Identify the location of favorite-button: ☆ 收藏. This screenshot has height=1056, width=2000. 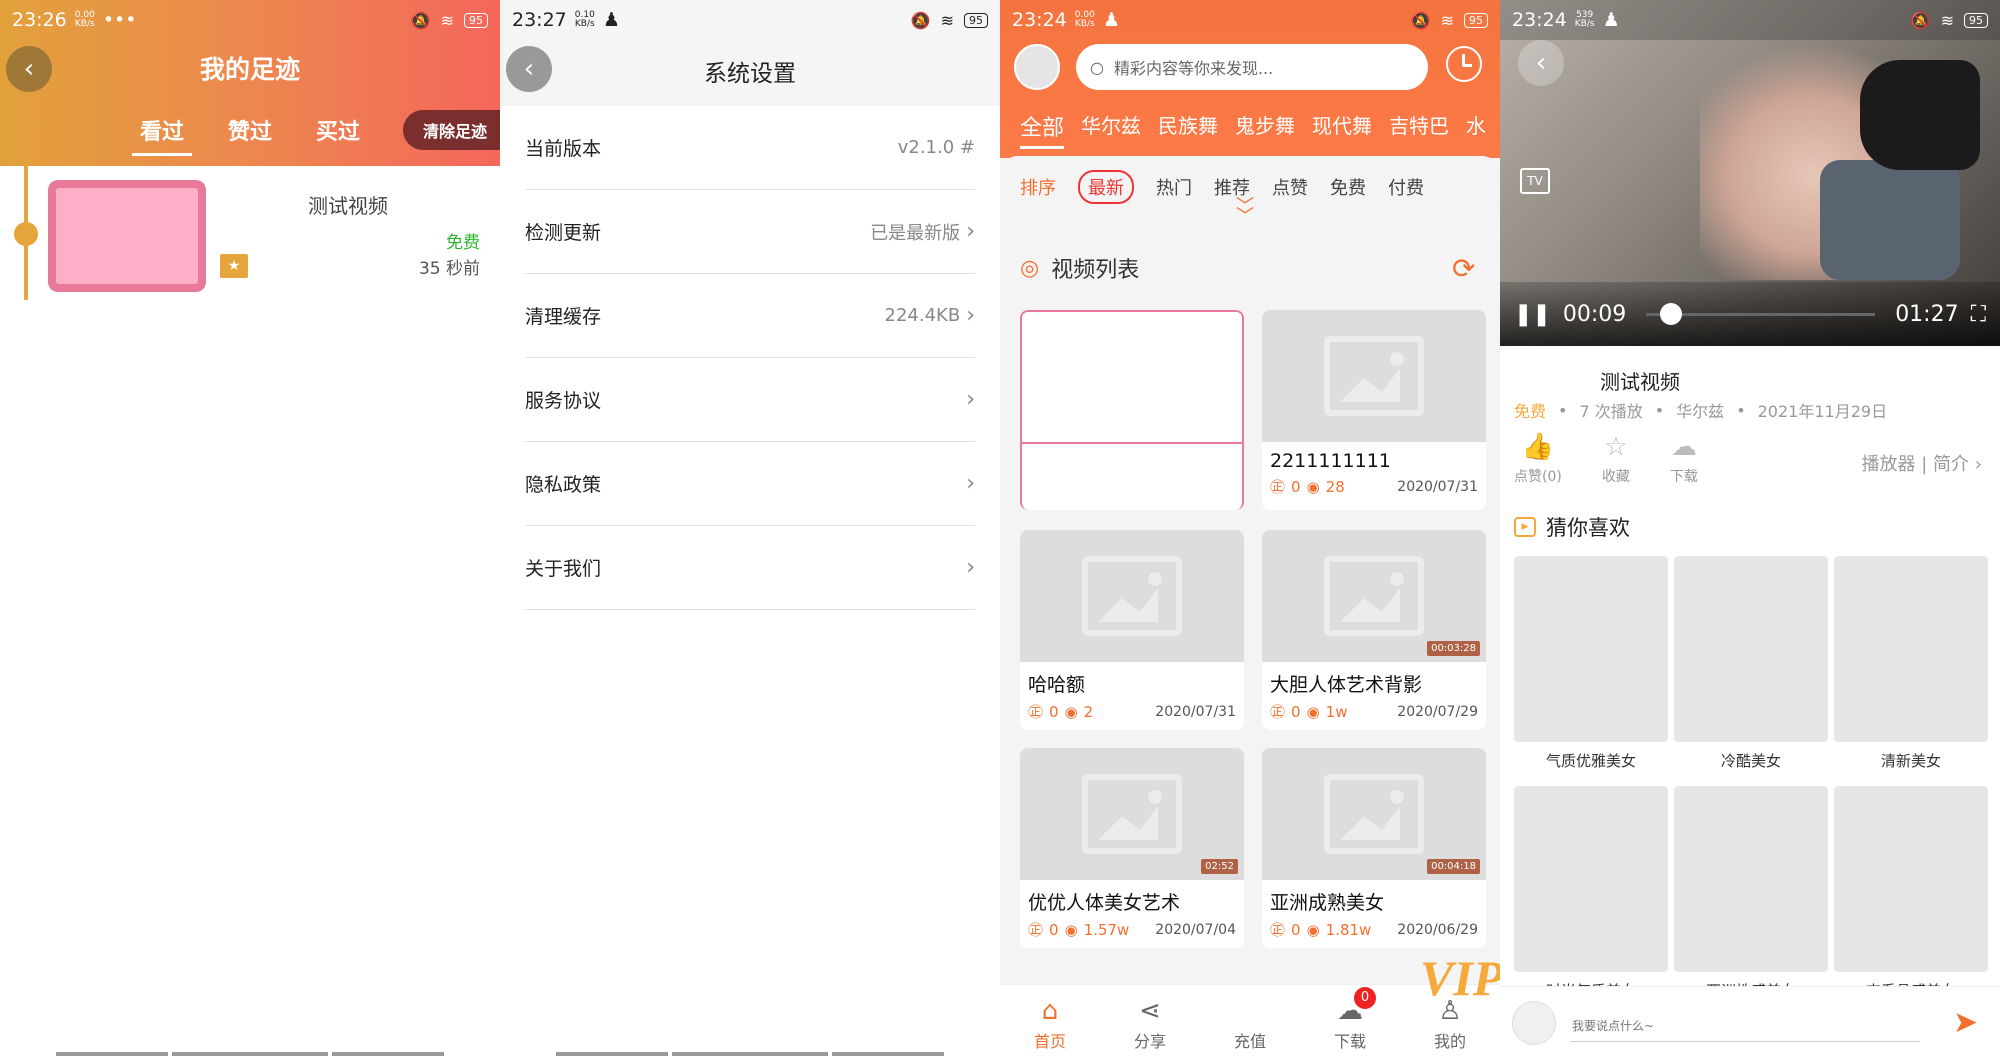
(1616, 459).